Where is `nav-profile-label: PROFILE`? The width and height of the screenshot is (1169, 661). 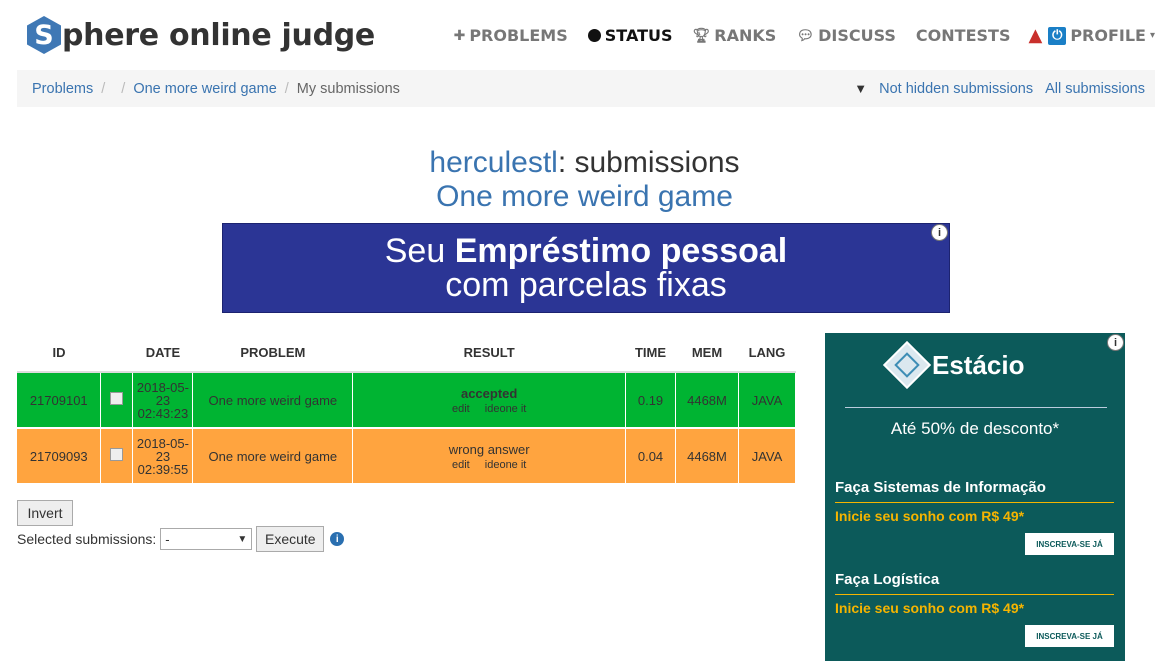 nav-profile-label: PROFILE is located at coordinates (1108, 35).